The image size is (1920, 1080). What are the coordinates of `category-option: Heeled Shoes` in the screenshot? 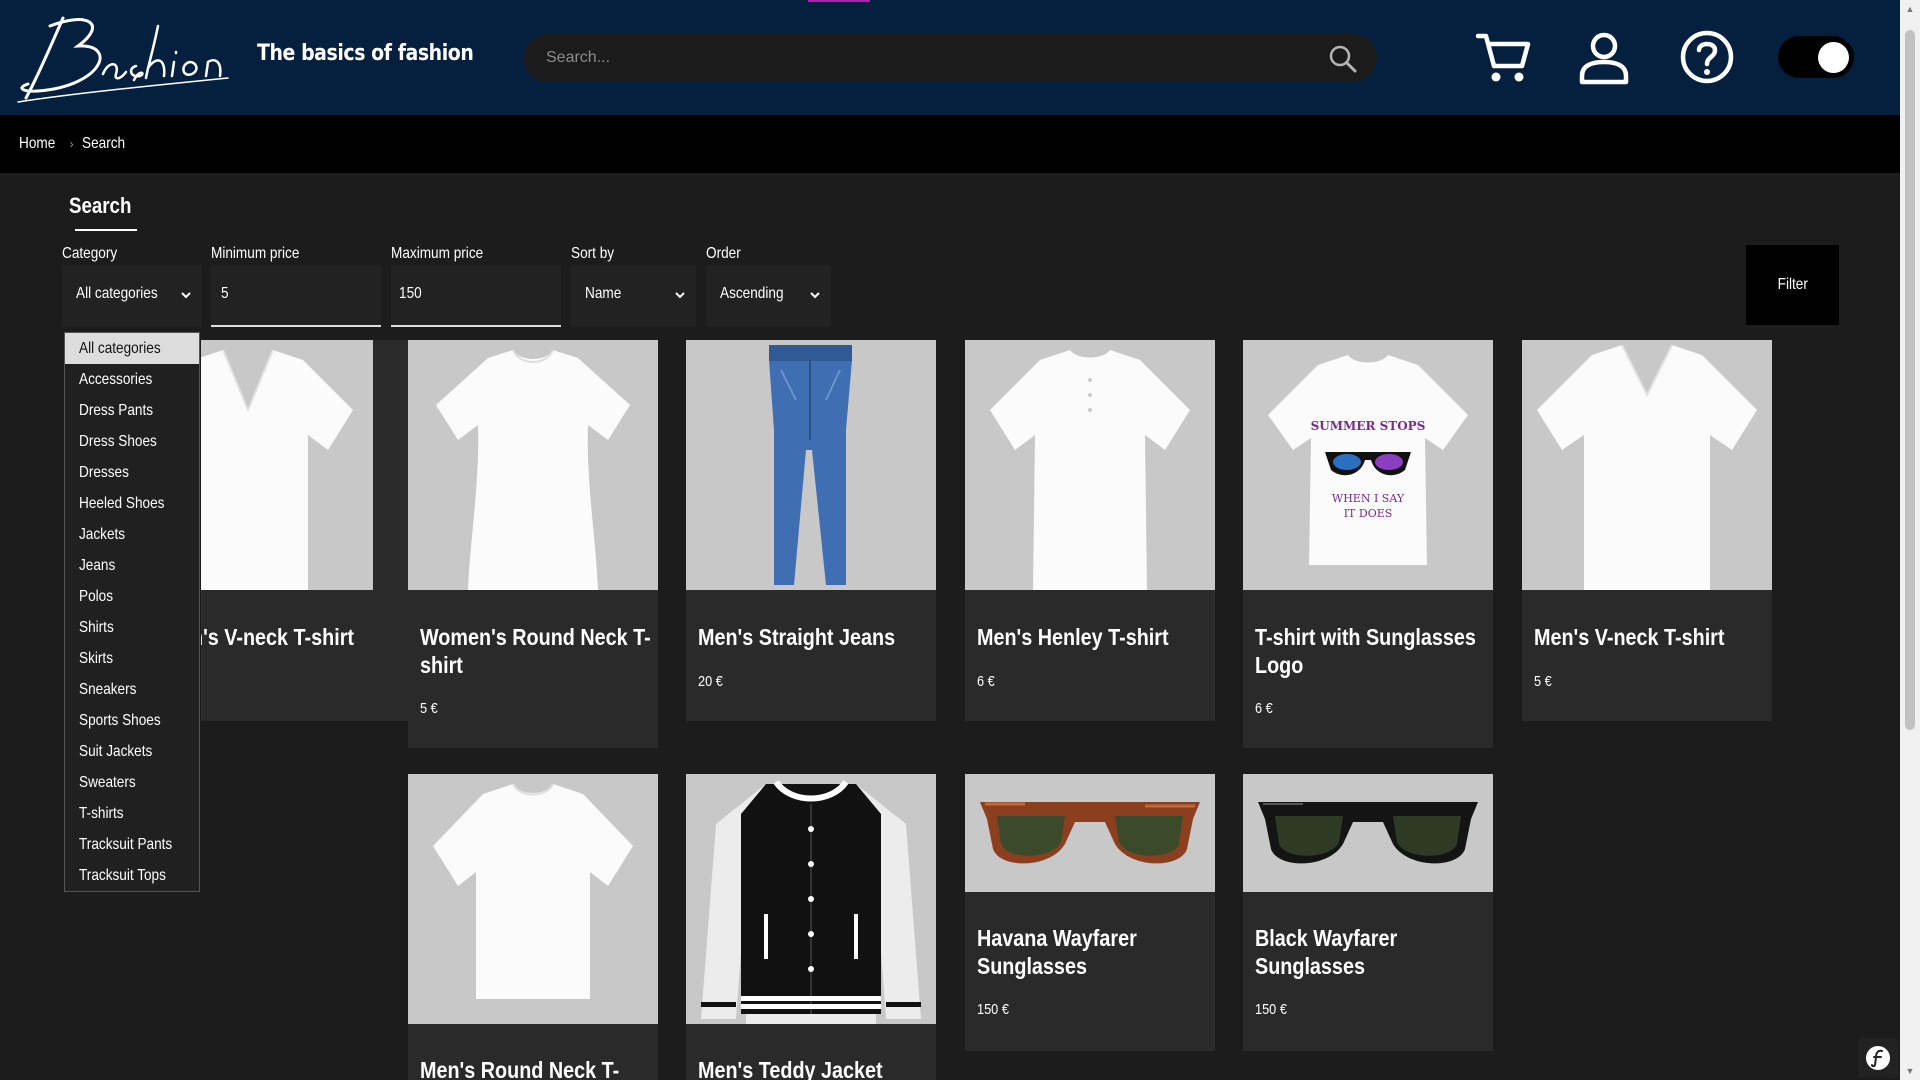 It's located at (132, 503).